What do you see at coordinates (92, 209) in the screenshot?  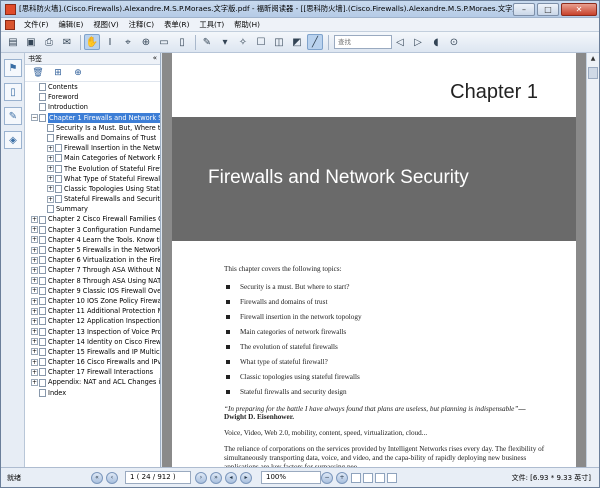 I see `bookmark-item: Summary` at bounding box center [92, 209].